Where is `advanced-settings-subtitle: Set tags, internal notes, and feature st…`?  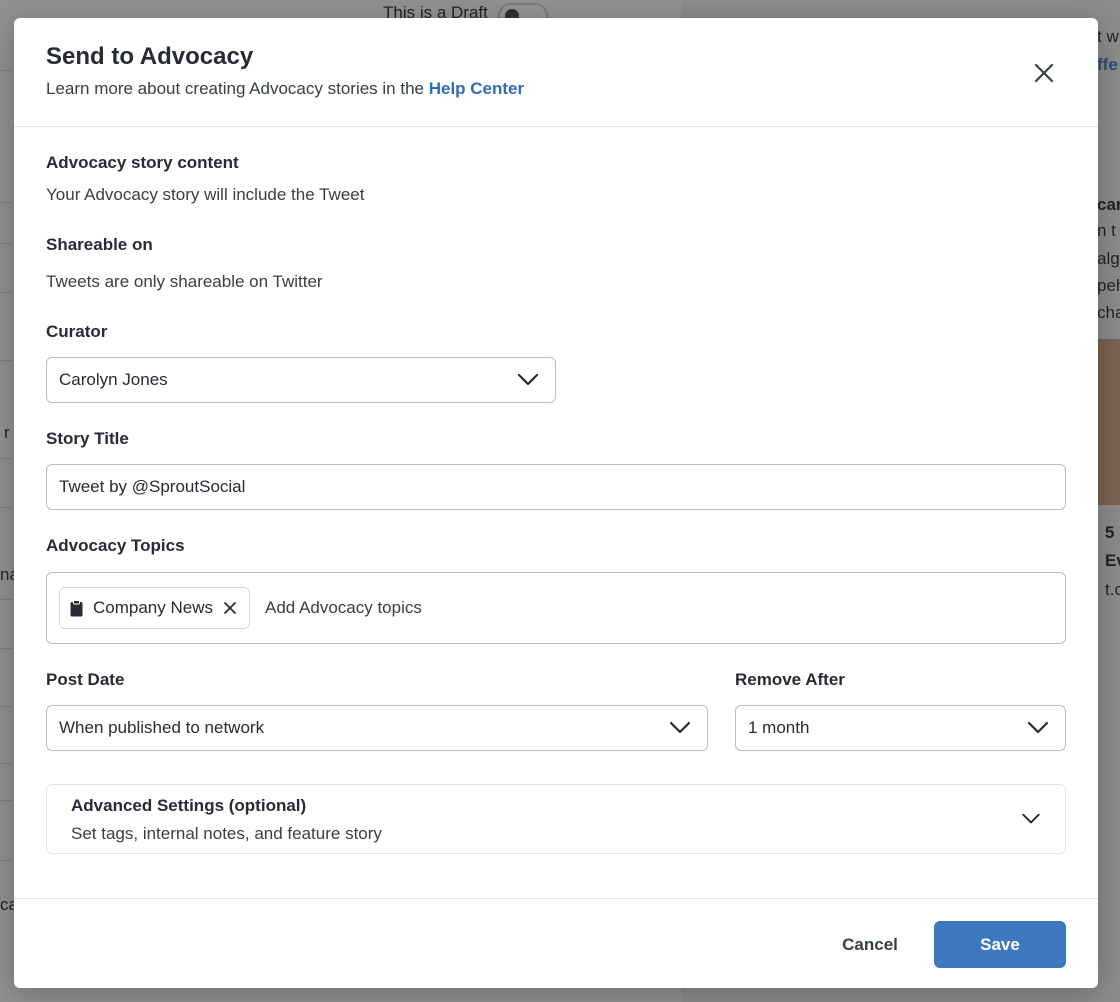 advanced-settings-subtitle: Set tags, internal notes, and feature st… is located at coordinates (226, 833).